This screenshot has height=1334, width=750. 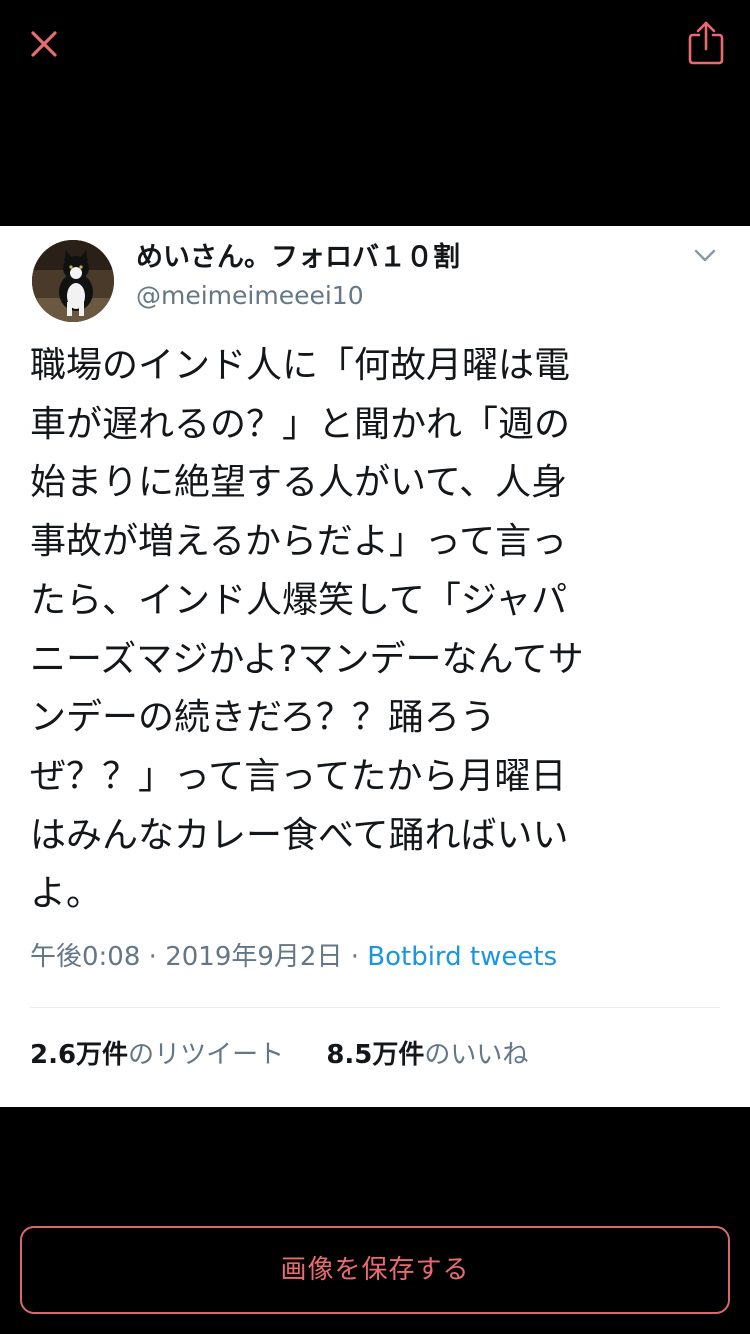 I want to click on share-icon, so click(x=706, y=43).